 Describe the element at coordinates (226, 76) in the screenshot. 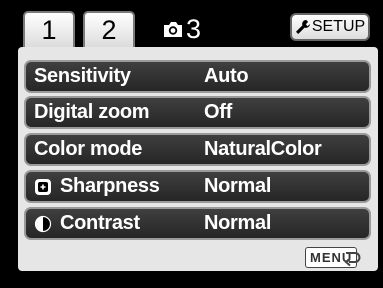

I see `menu-item-value: Auto` at that location.